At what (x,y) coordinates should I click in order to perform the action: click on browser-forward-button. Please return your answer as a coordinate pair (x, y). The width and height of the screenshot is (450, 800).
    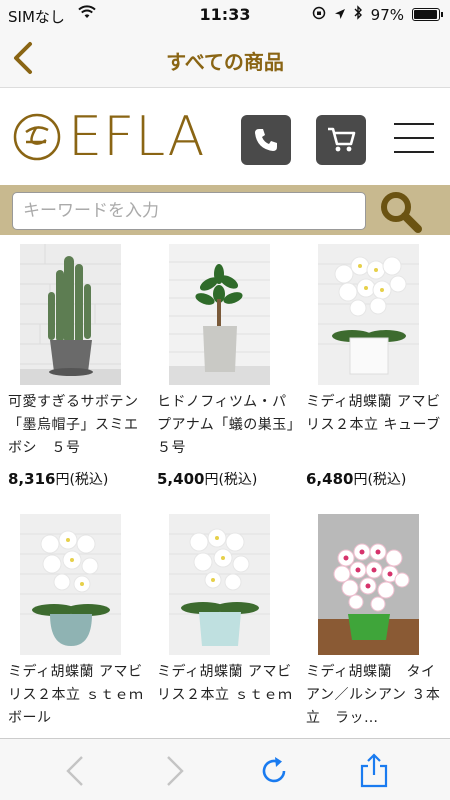
    Looking at the image, I should click on (174, 771).